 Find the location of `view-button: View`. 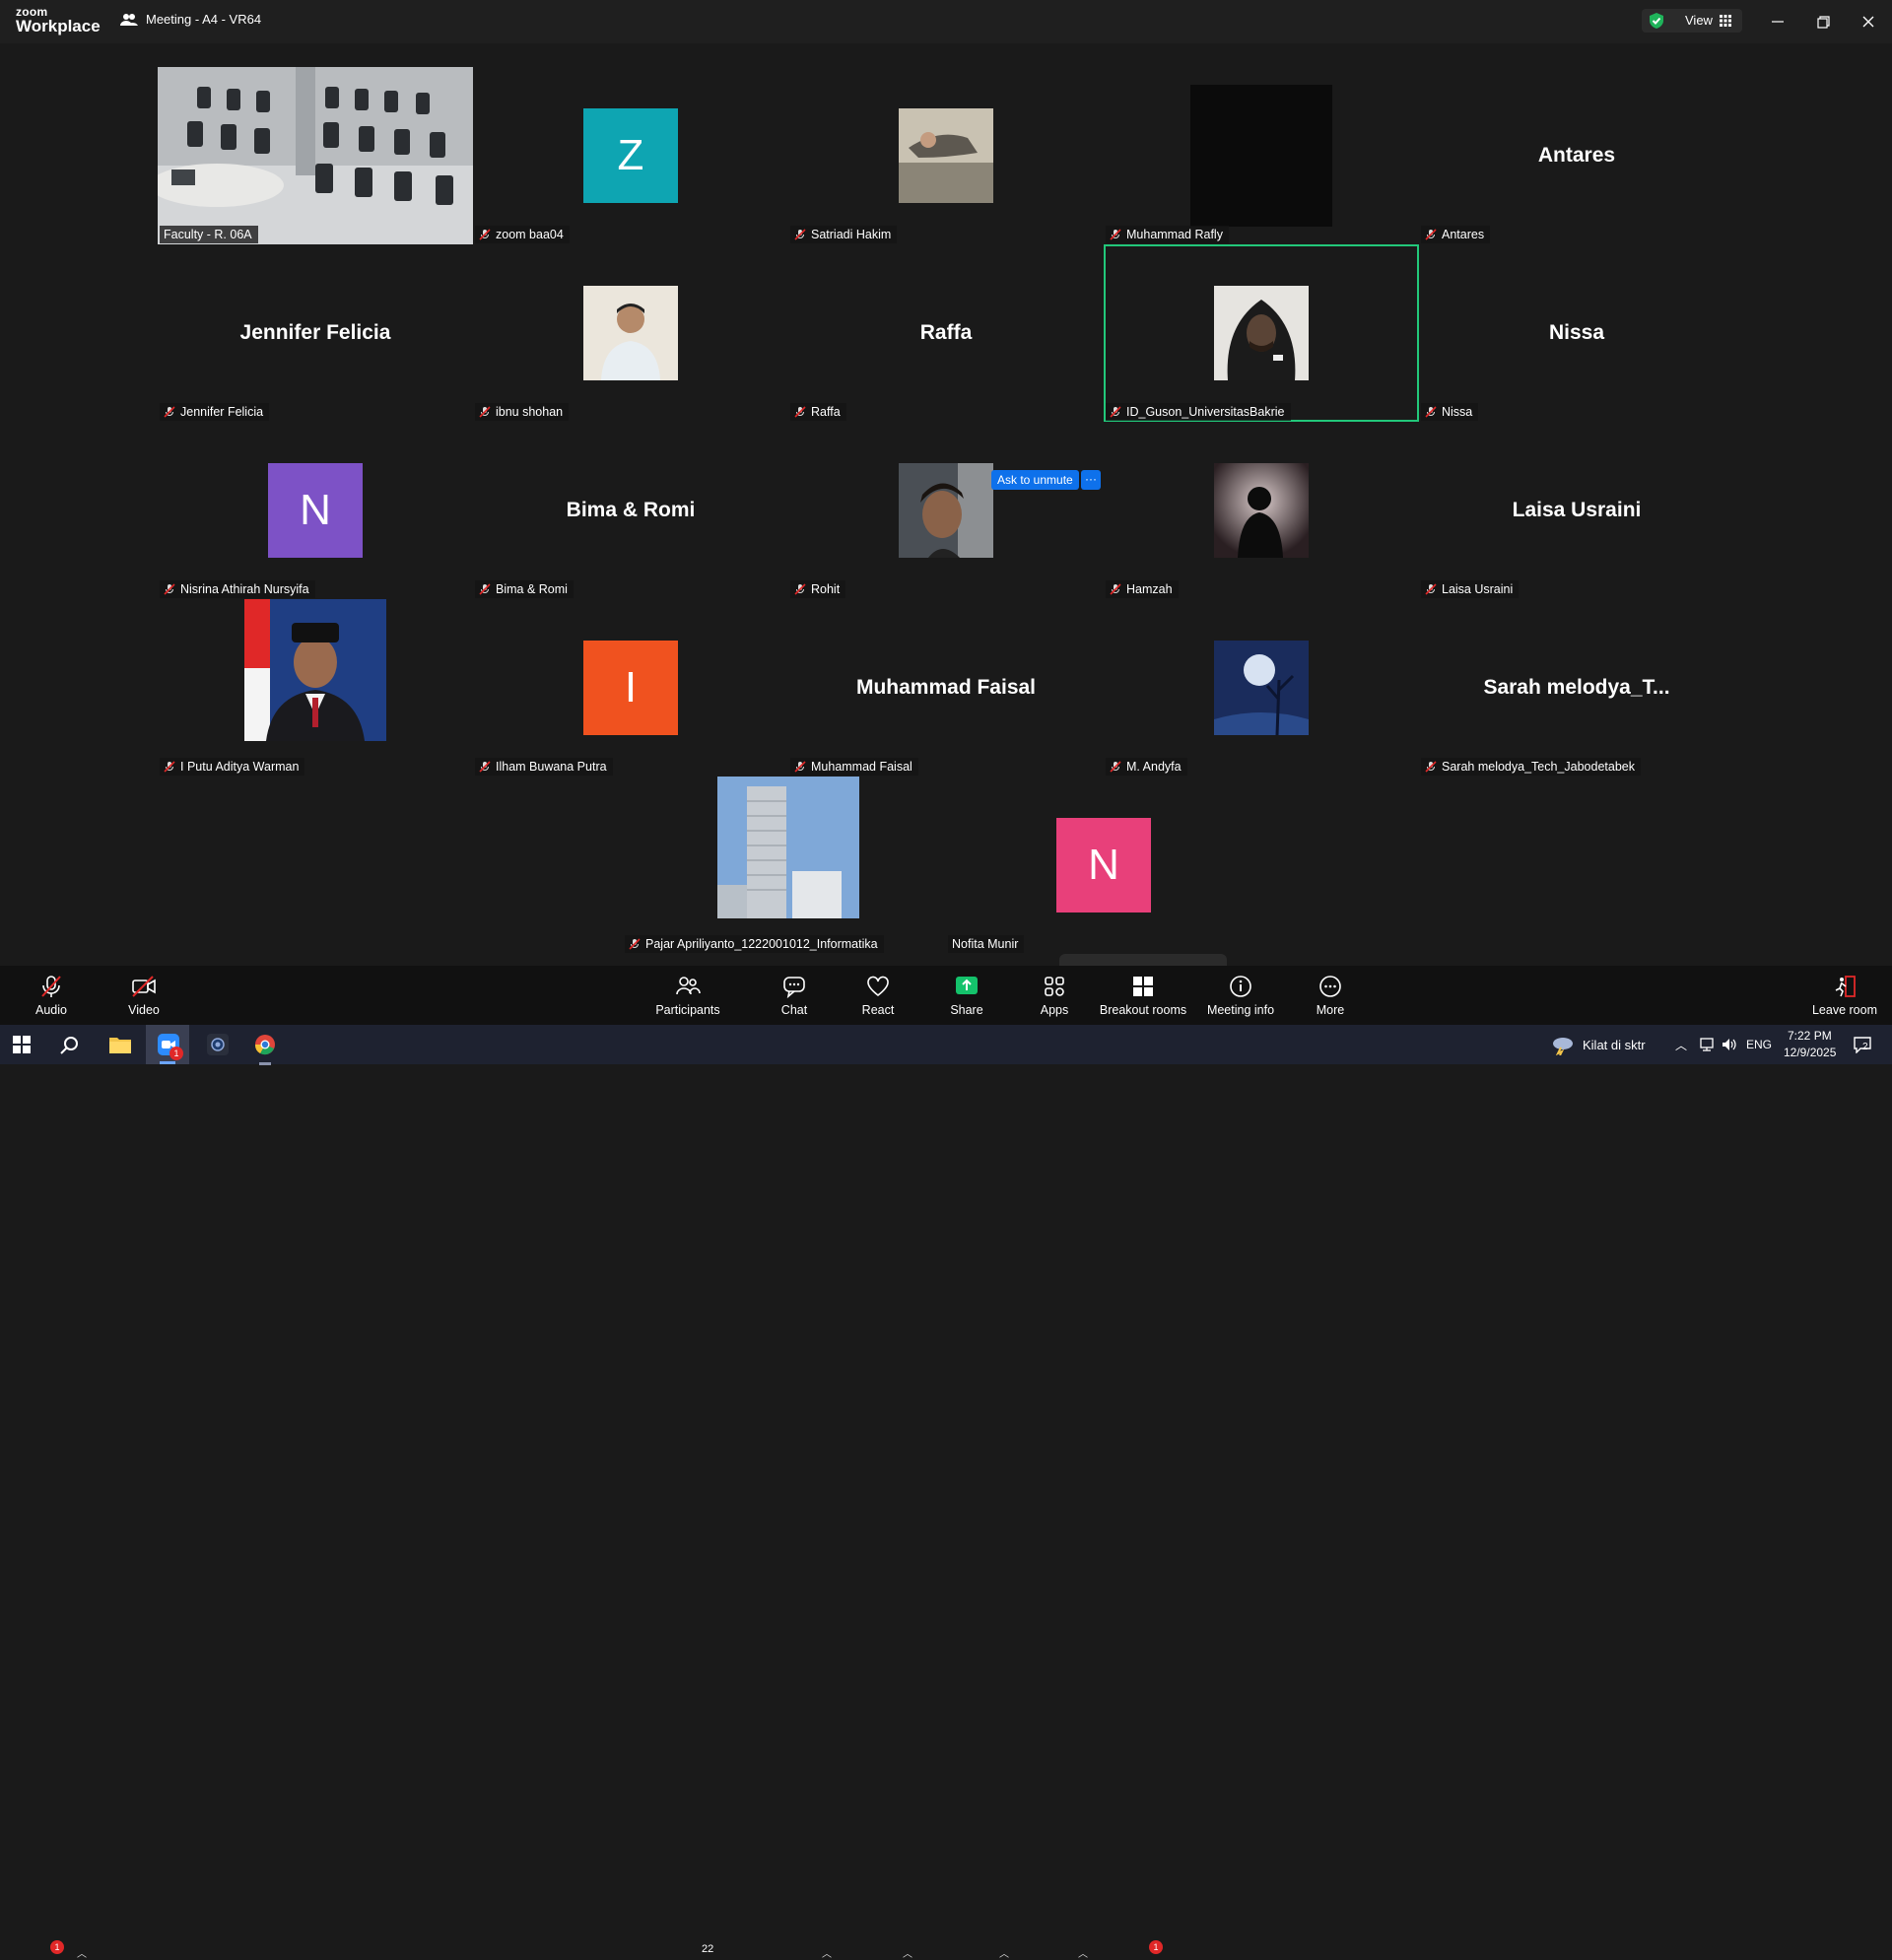

view-button: View is located at coordinates (1699, 20).